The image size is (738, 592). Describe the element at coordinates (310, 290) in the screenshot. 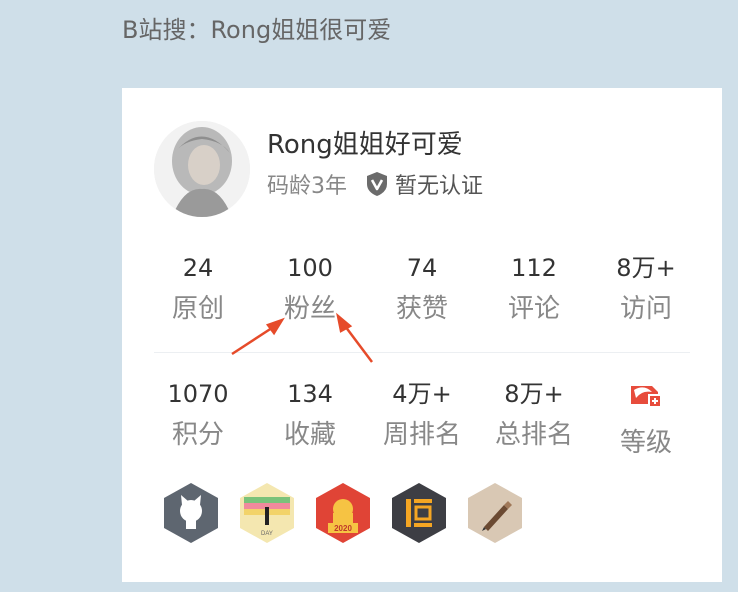

I see `stat-fans: 100 粉丝` at that location.